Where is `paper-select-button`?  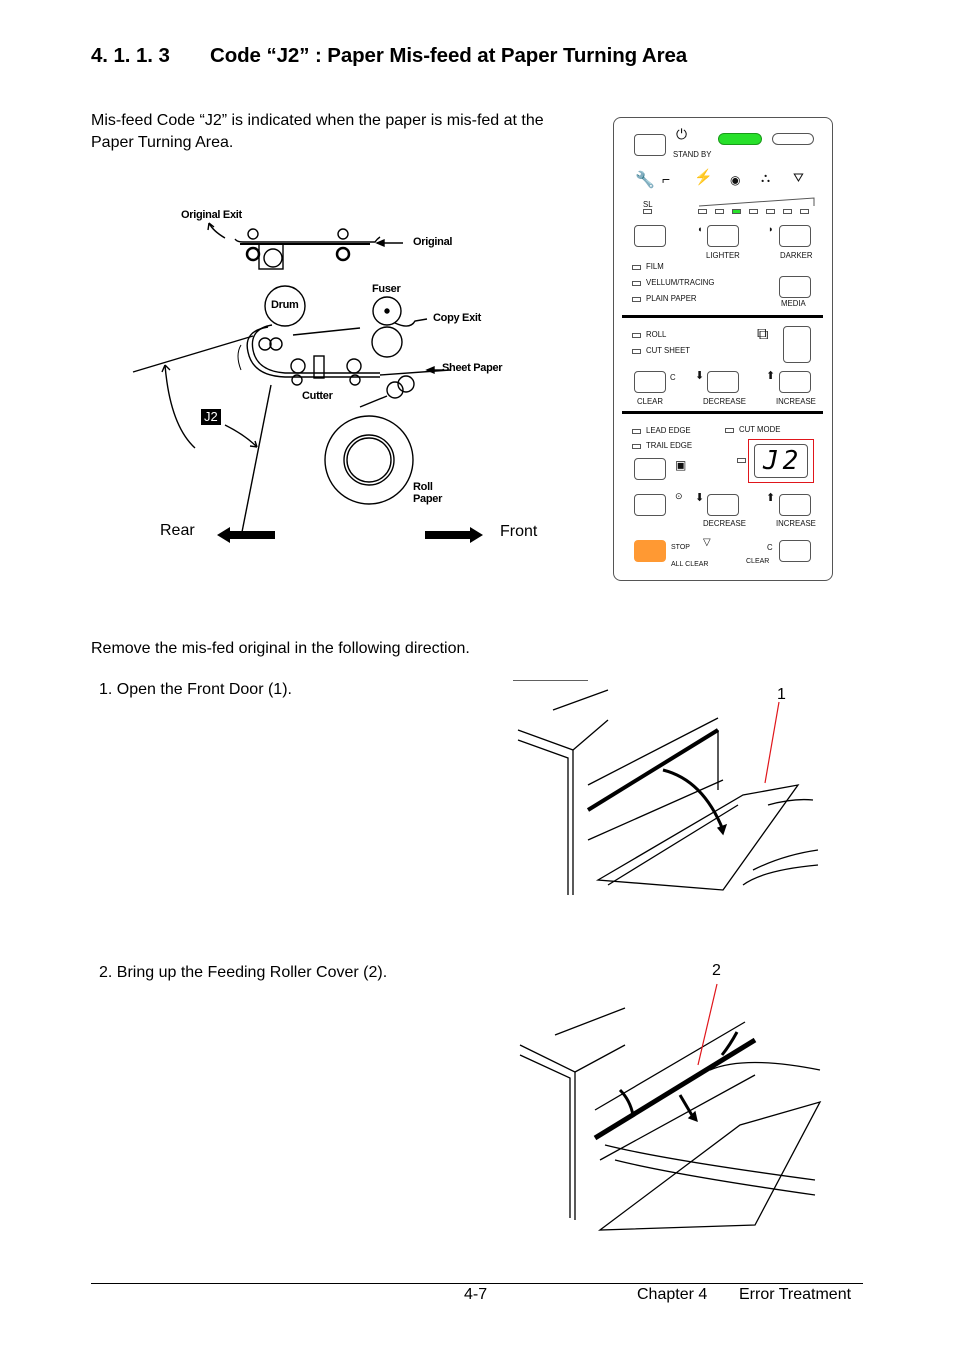 paper-select-button is located at coordinates (797, 344).